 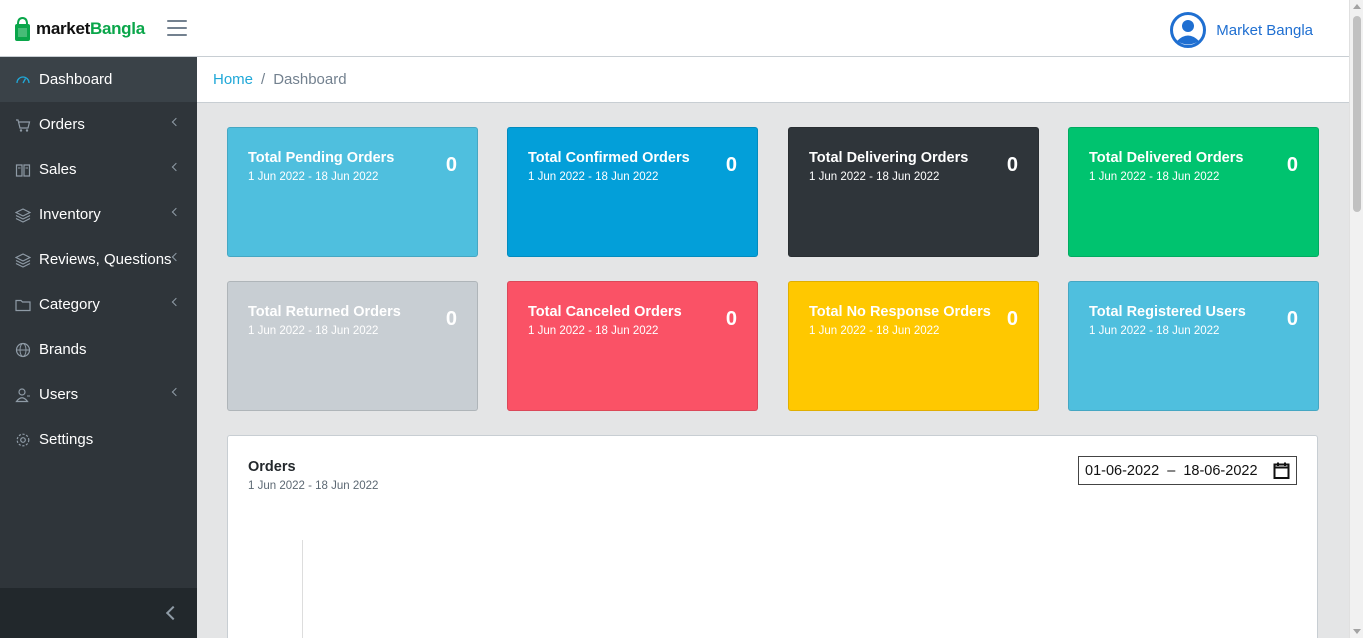 What do you see at coordinates (98, 124) in the screenshot?
I see `sidebar-item-orders: Orders` at bounding box center [98, 124].